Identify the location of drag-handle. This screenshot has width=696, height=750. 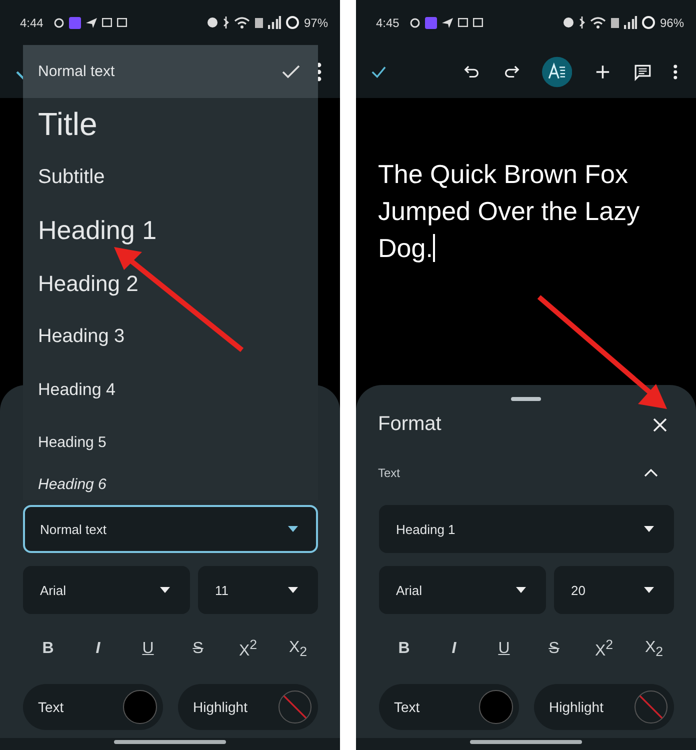
(526, 399).